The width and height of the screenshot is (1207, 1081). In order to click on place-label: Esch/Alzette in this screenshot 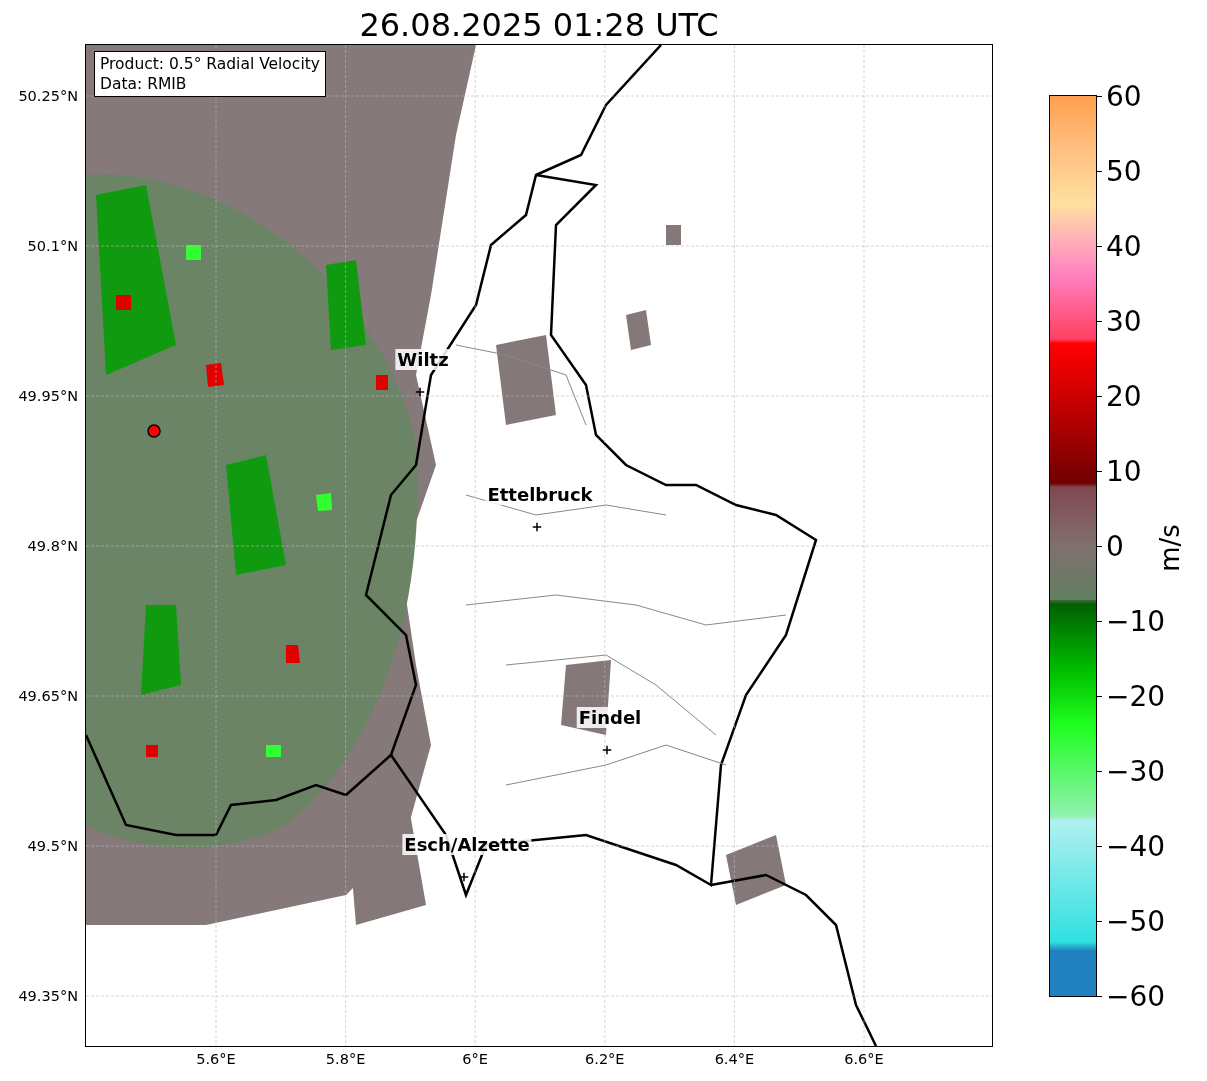, I will do `click(467, 844)`.